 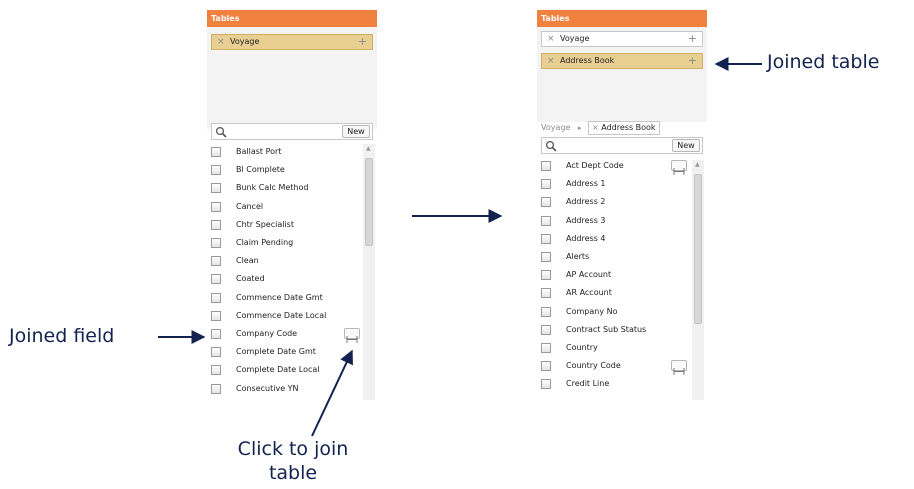 What do you see at coordinates (617, 349) in the screenshot?
I see `field-row: Country` at bounding box center [617, 349].